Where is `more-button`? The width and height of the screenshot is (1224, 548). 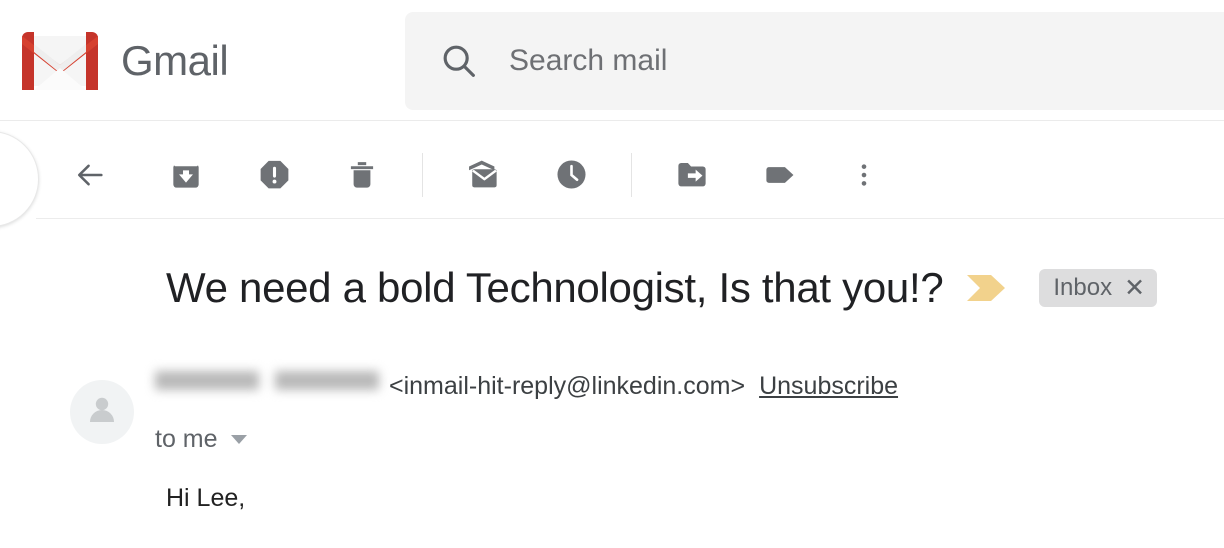
more-button is located at coordinates (864, 175).